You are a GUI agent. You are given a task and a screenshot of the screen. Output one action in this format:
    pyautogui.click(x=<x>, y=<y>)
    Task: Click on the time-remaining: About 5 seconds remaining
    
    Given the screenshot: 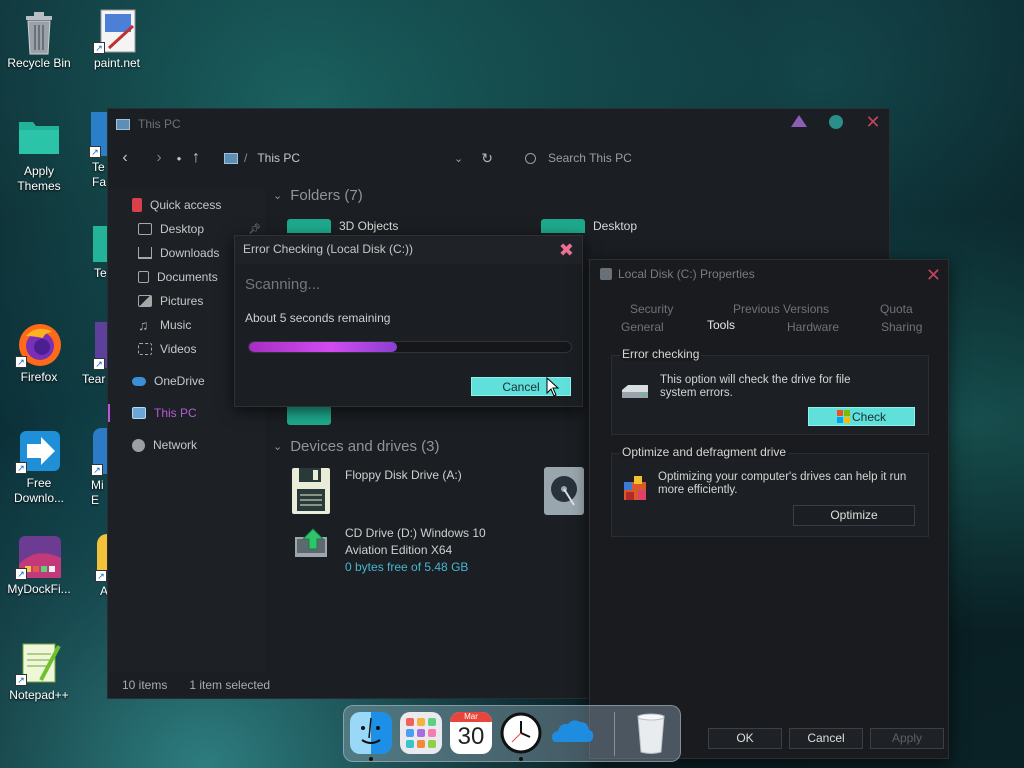 What is the action you would take?
    pyautogui.click(x=318, y=318)
    